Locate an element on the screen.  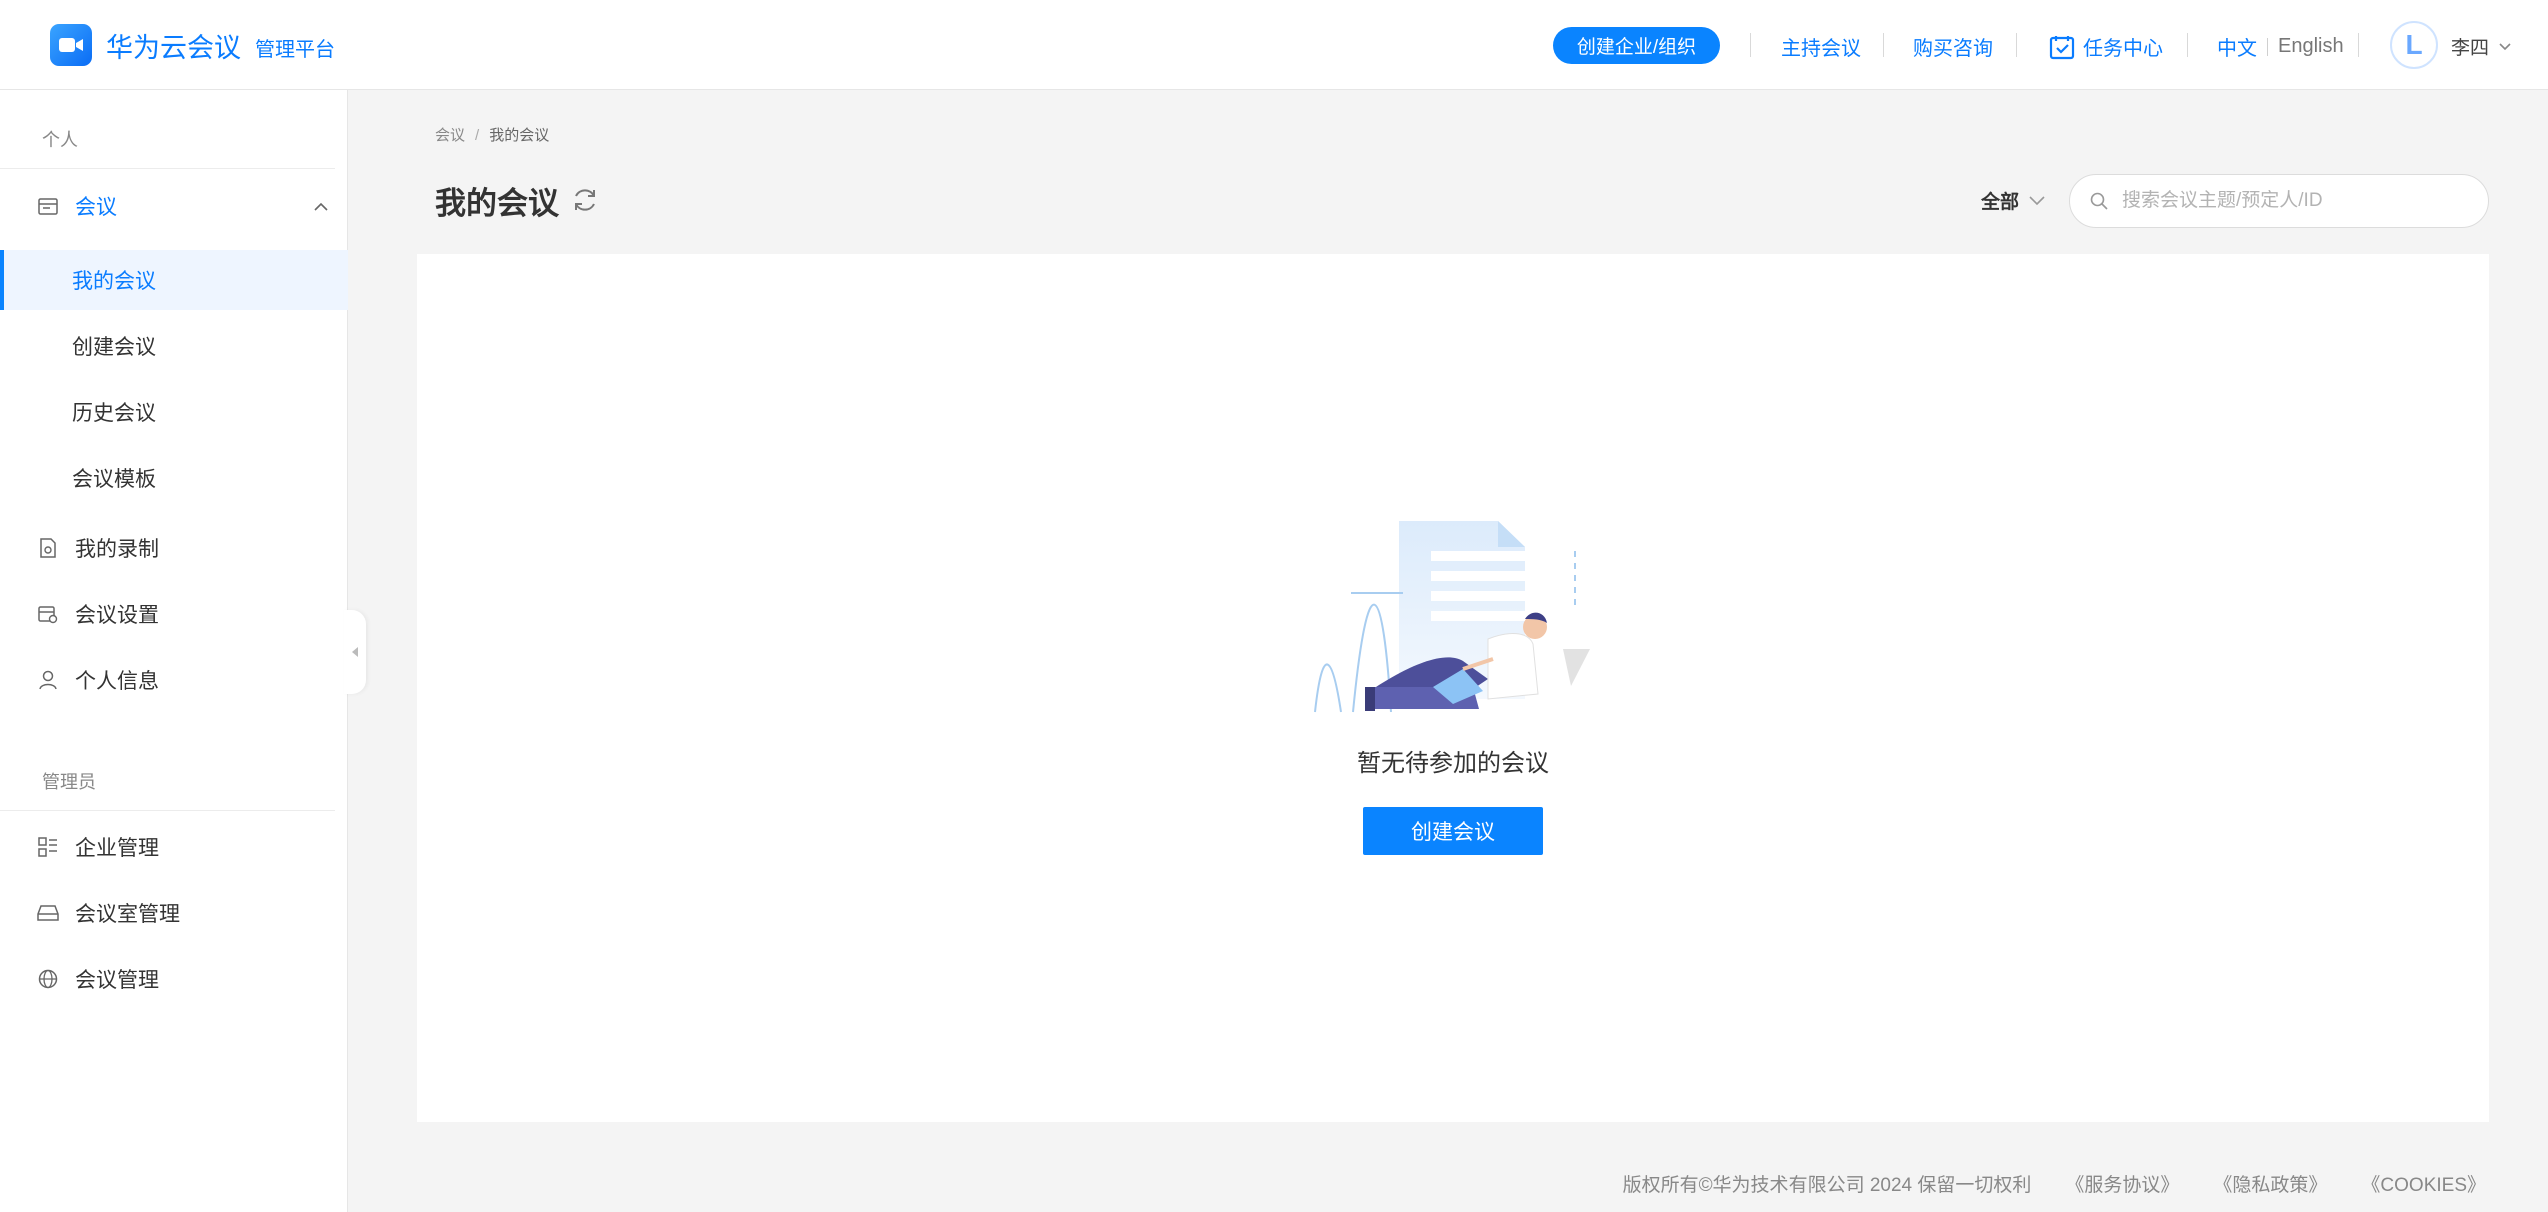
purchase-link: 购买咨询 is located at coordinates (1953, 46).